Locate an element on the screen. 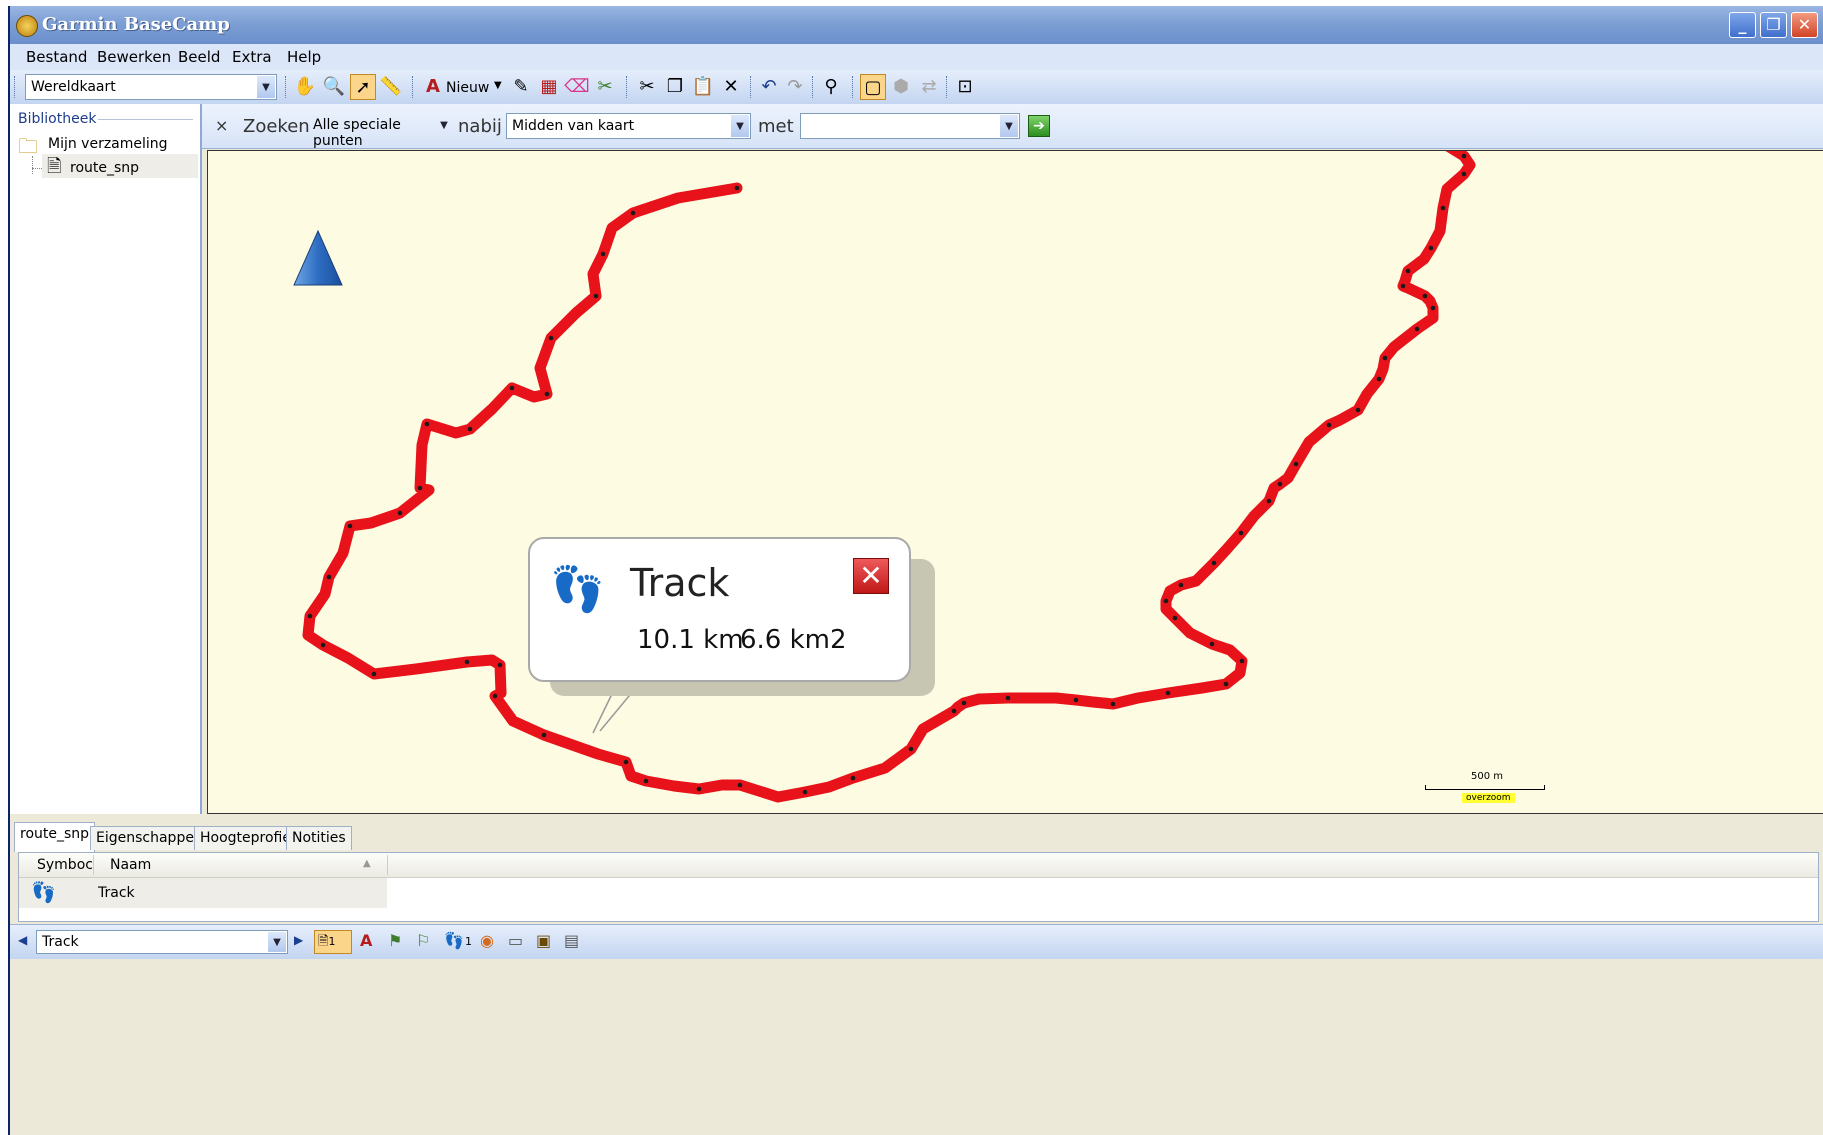 Image resolution: width=1823 pixels, height=1135 pixels. callout-title: Track is located at coordinates (680, 583).